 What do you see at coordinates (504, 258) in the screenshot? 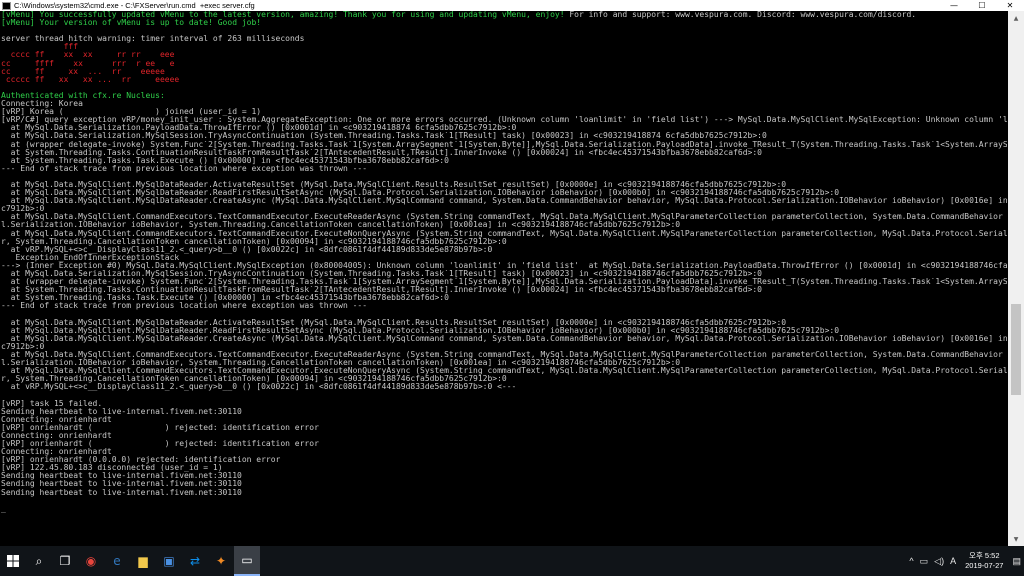
I see `console-line: Exception_EndOfInnerExceptionStack` at bounding box center [504, 258].